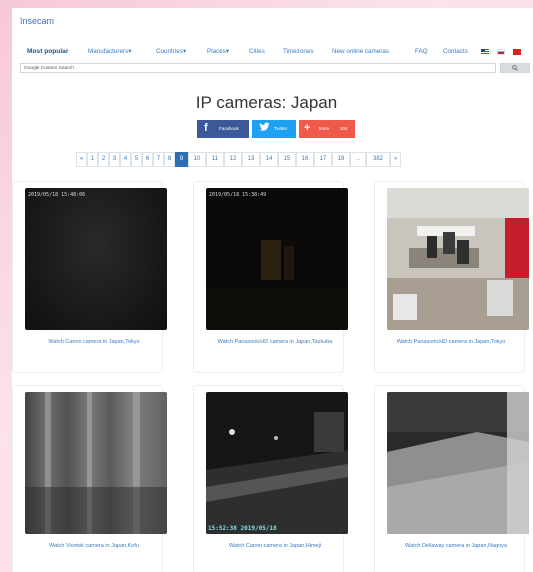 This screenshot has height=572, width=533. I want to click on camera-thumbnail: 15:52:38 2019/05/18, so click(277, 463).